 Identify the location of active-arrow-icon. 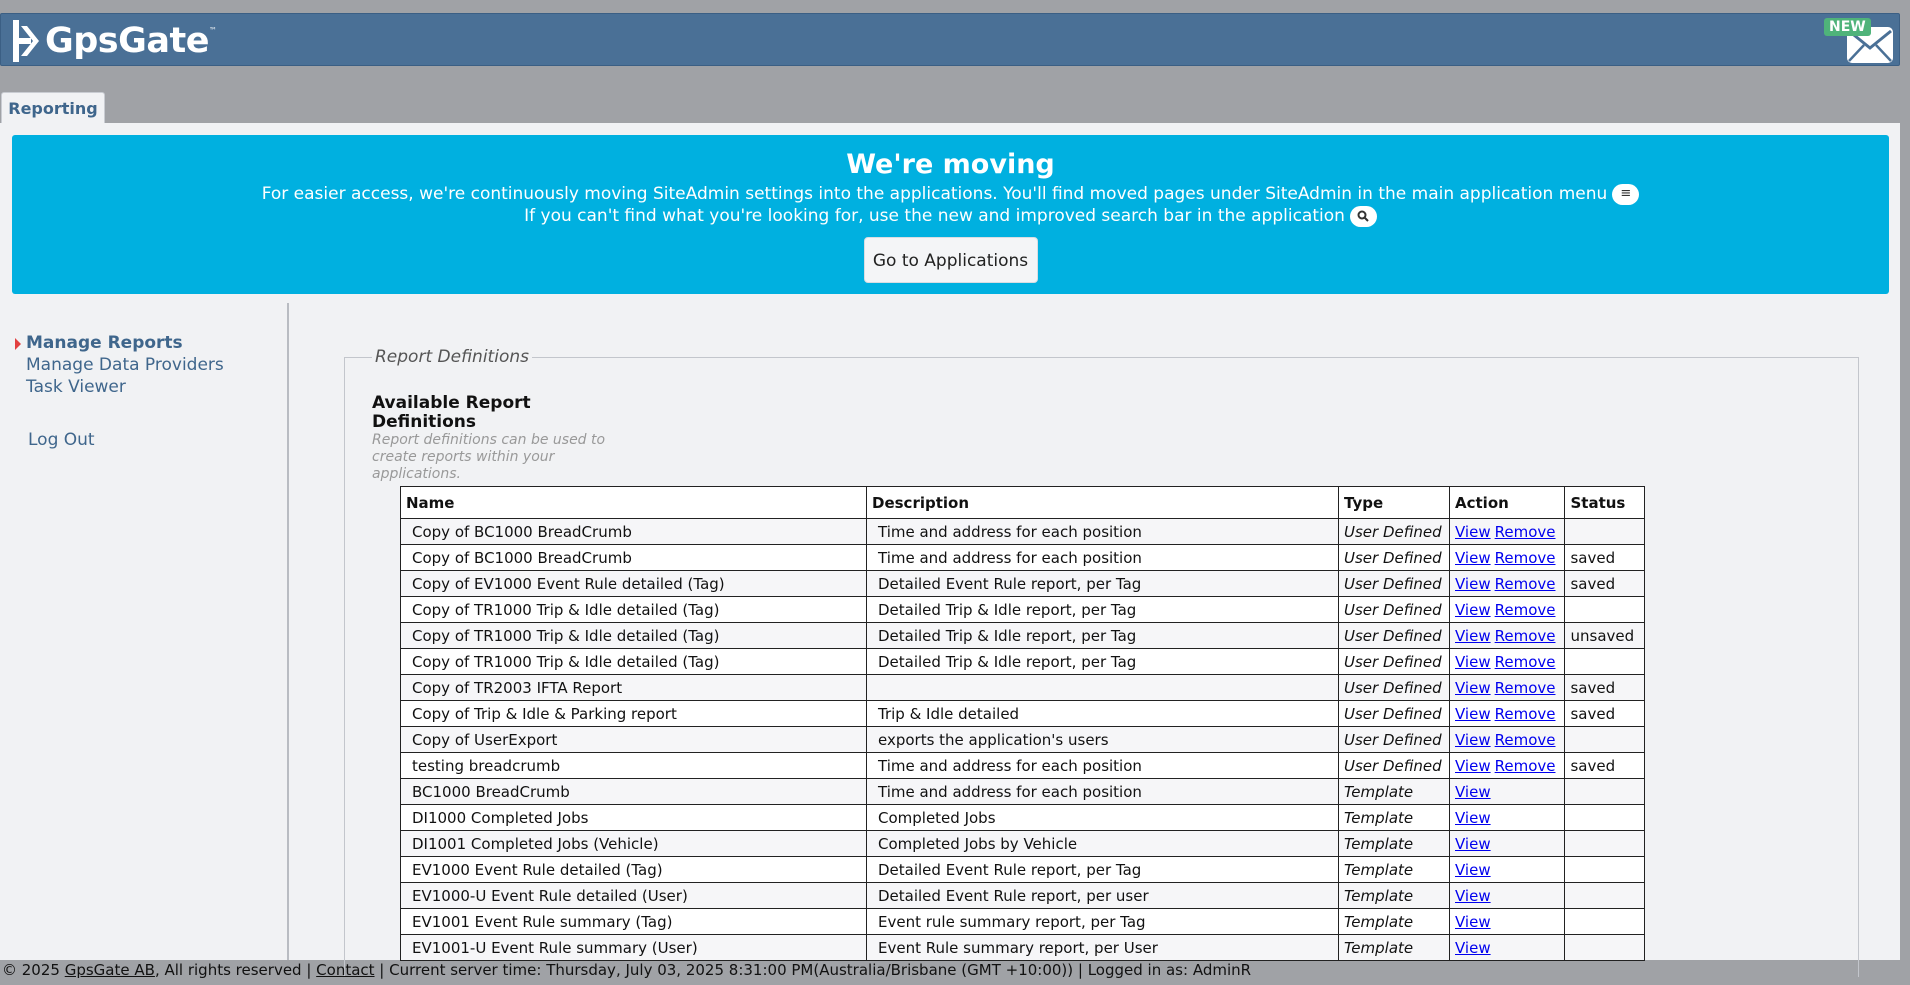
(18, 344).